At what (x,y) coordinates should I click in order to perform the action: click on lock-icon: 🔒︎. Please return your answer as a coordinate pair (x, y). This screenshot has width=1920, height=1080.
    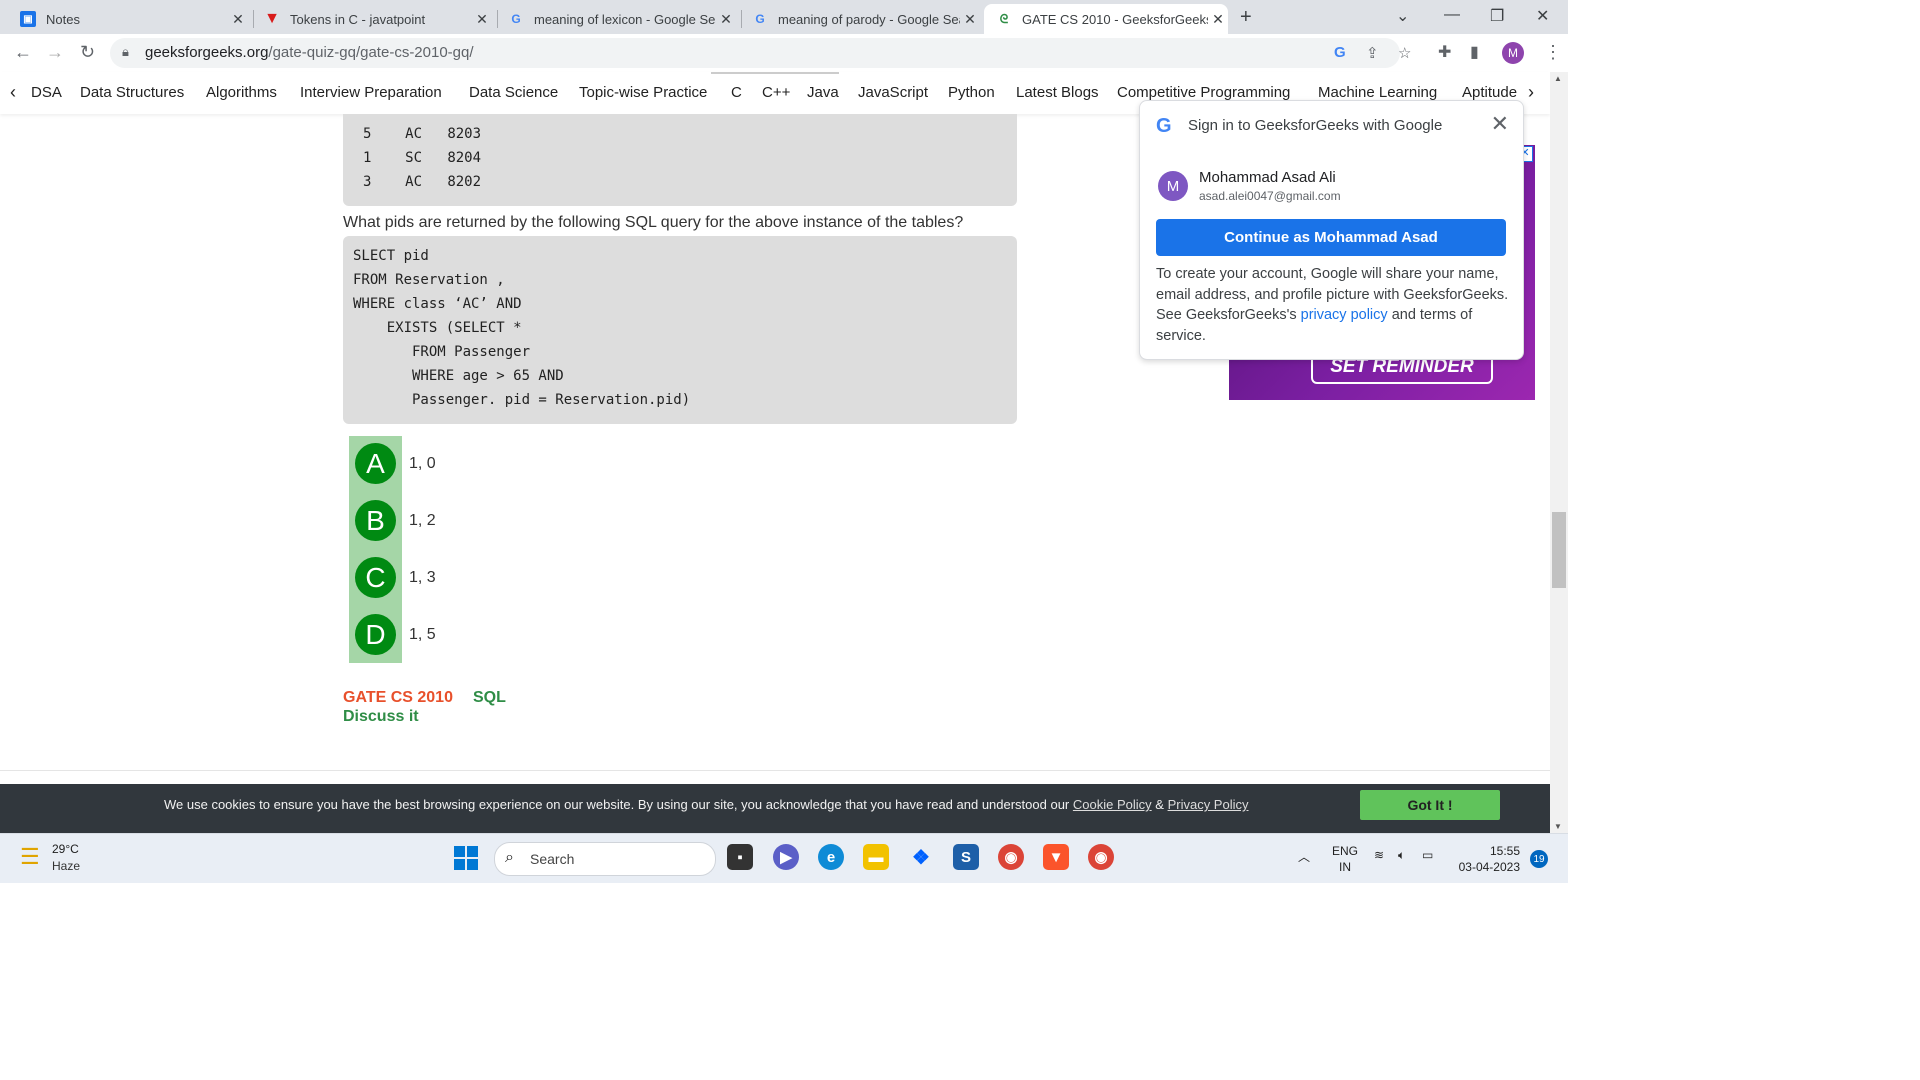
    Looking at the image, I should click on (125, 52).